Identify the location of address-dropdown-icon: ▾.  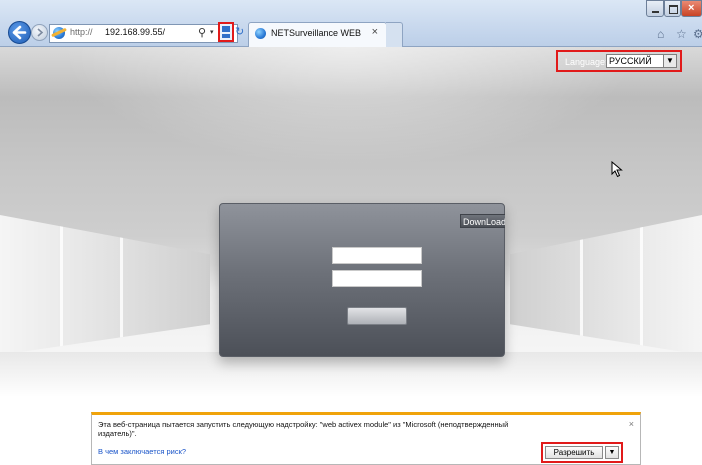
(212, 32).